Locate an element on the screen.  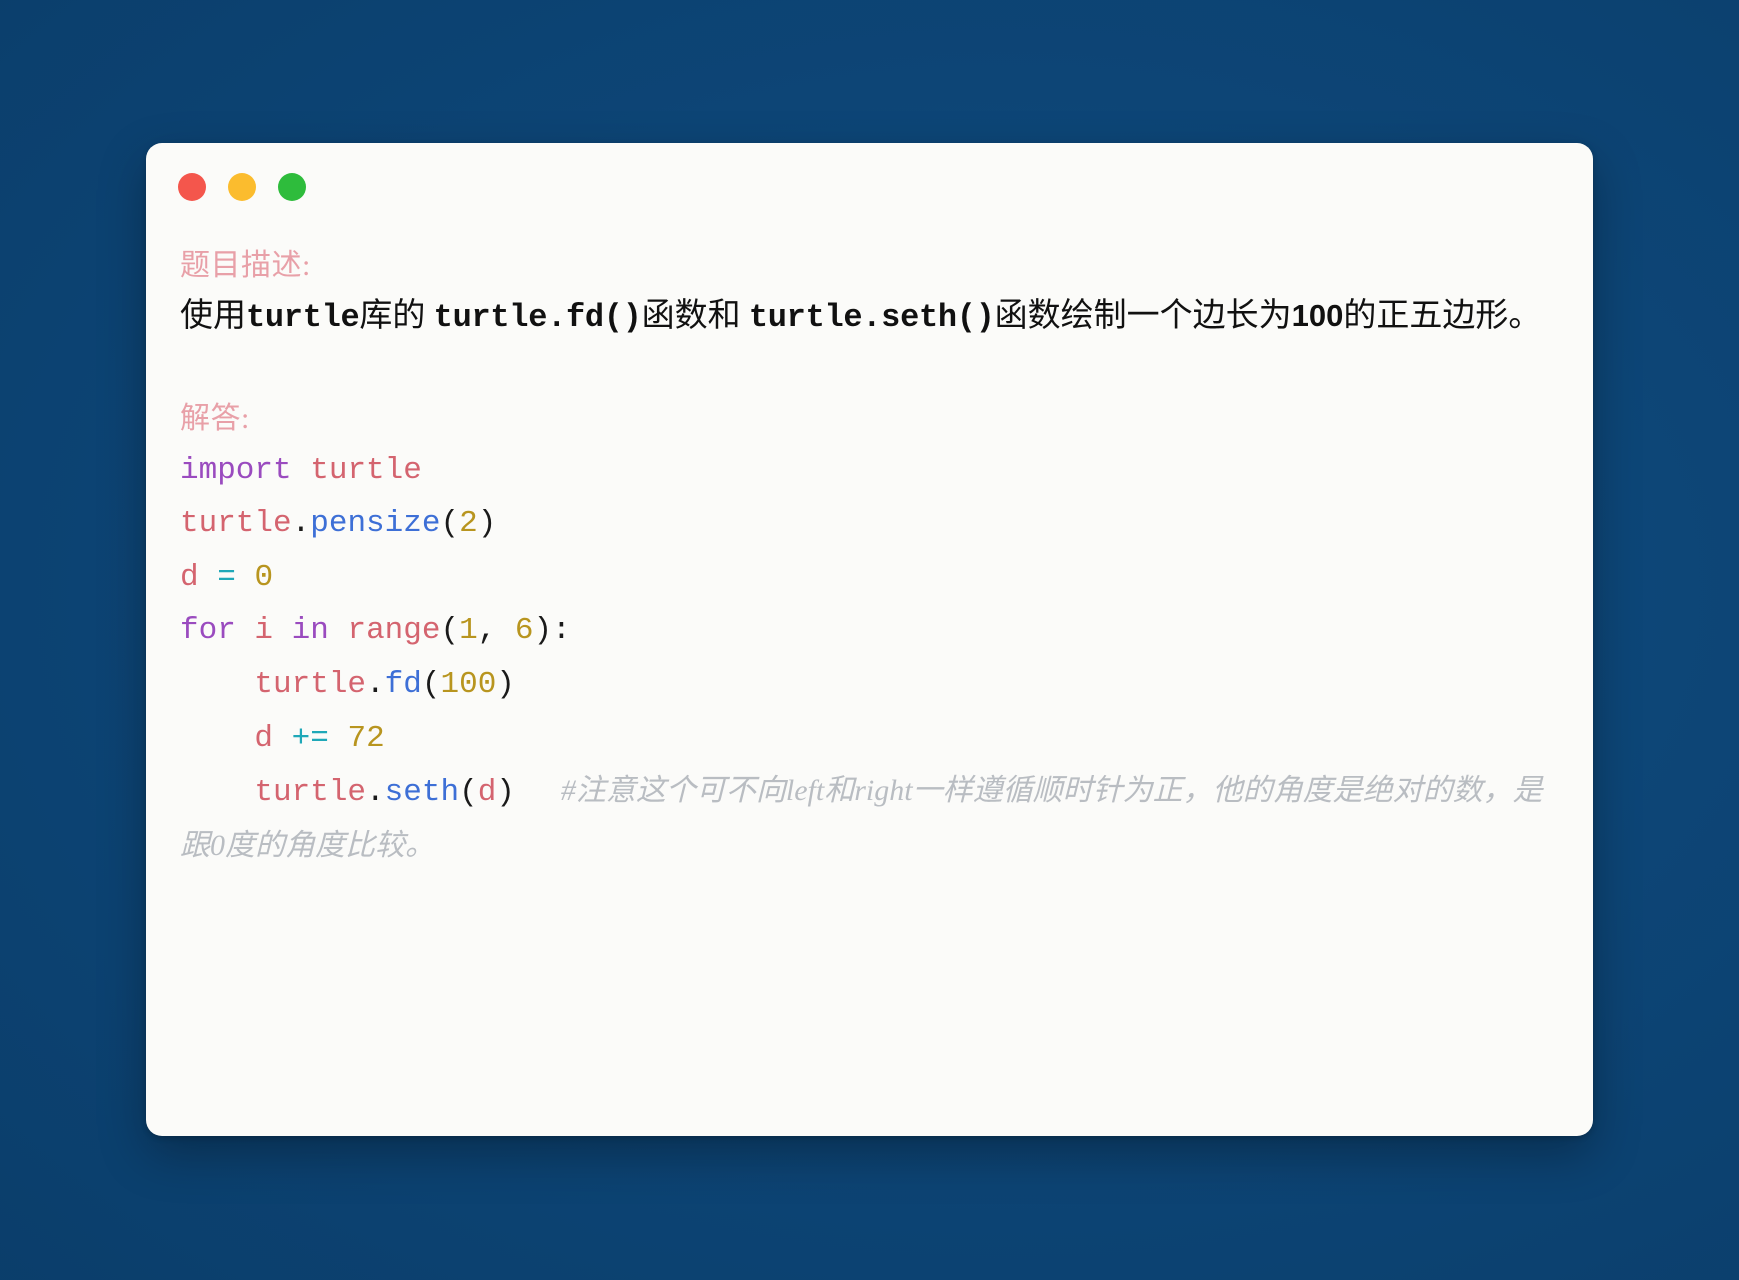
code-token-turtle-module: turtle is located at coordinates (366, 470).